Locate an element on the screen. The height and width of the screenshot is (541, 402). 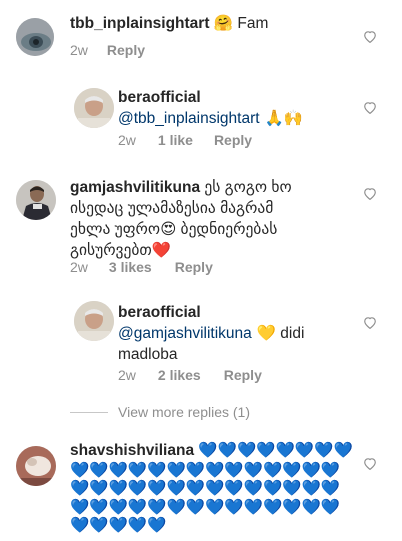
comment-body: didi is located at coordinates (290, 333).